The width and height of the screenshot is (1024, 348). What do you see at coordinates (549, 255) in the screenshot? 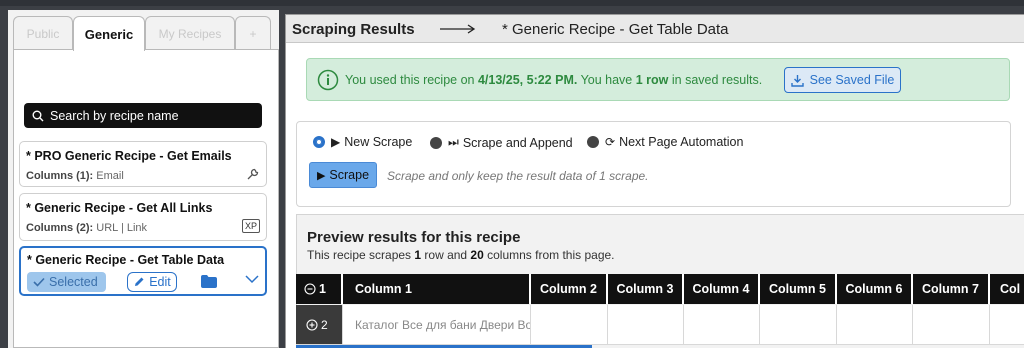
I see `preview-sub-suffix: columns from this page.` at bounding box center [549, 255].